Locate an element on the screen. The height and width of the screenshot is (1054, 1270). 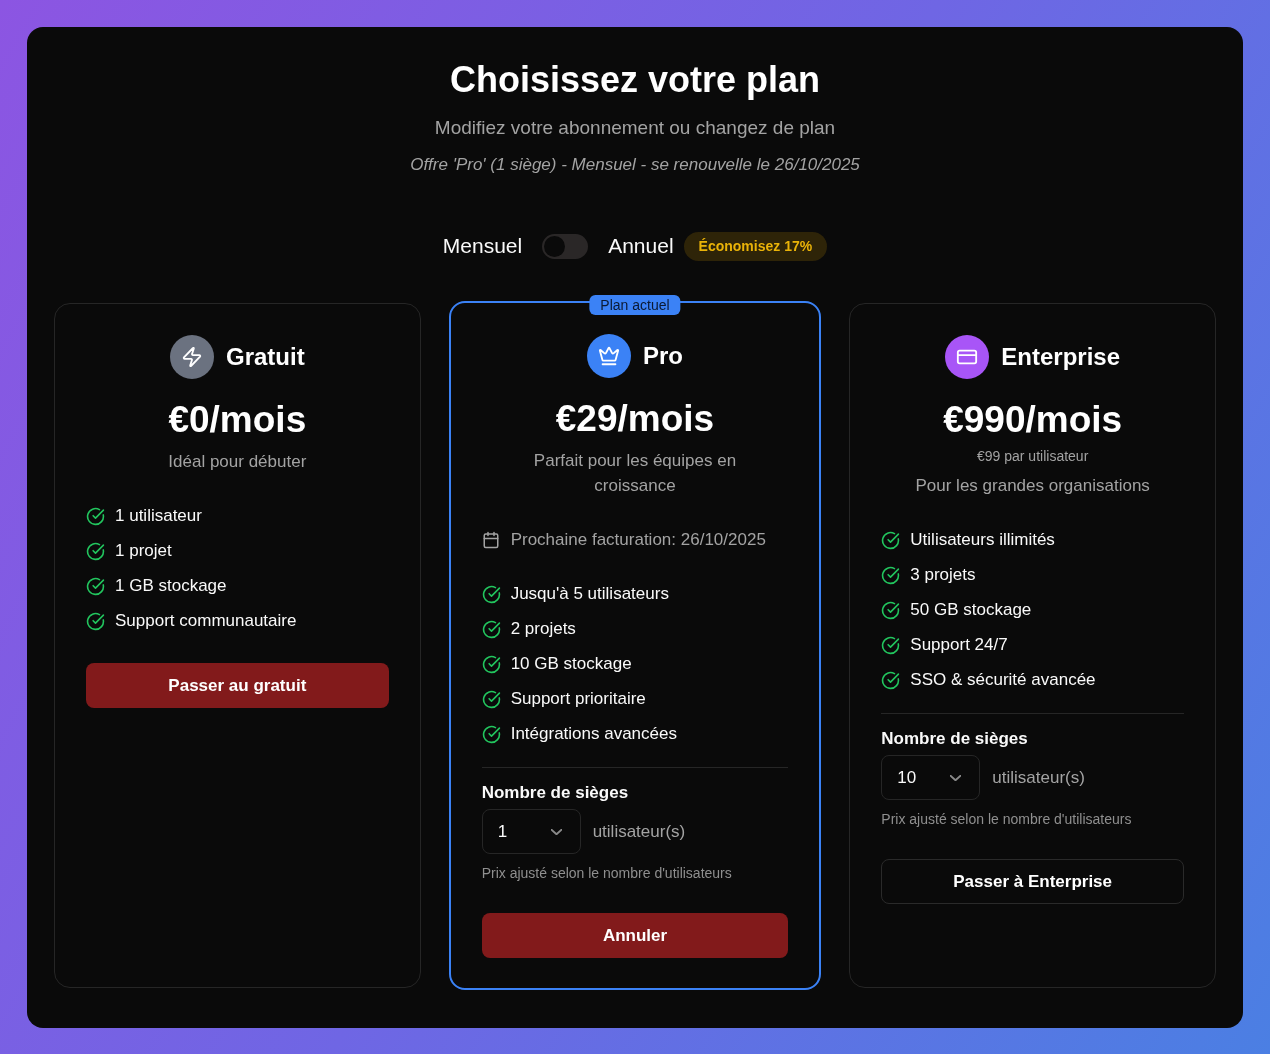
feature-text: Support prioritaire is located at coordinates (578, 699).